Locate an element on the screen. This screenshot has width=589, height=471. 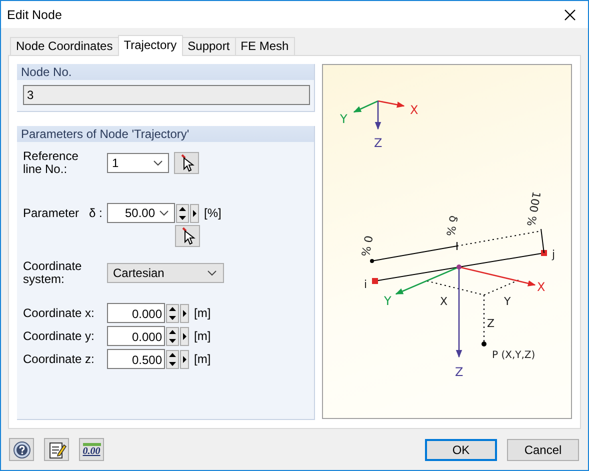
delta-symbol: δ : is located at coordinates (96, 213).